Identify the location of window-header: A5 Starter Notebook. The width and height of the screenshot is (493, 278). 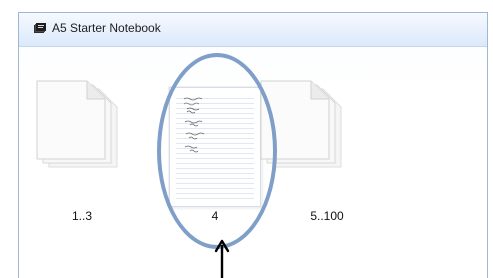
(253, 30).